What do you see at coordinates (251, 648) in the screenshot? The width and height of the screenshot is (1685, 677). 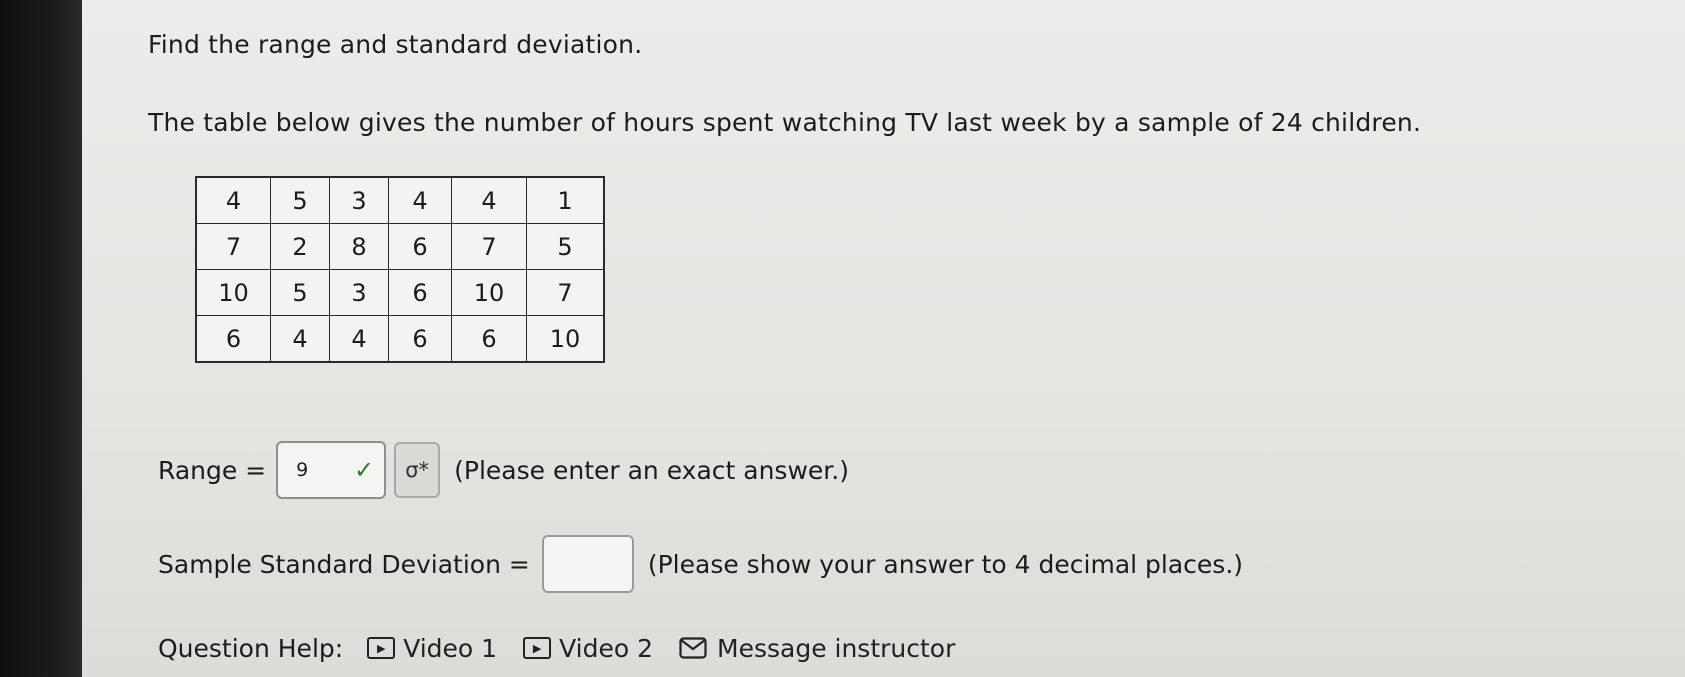 I see `question-help-label: Question Help:` at bounding box center [251, 648].